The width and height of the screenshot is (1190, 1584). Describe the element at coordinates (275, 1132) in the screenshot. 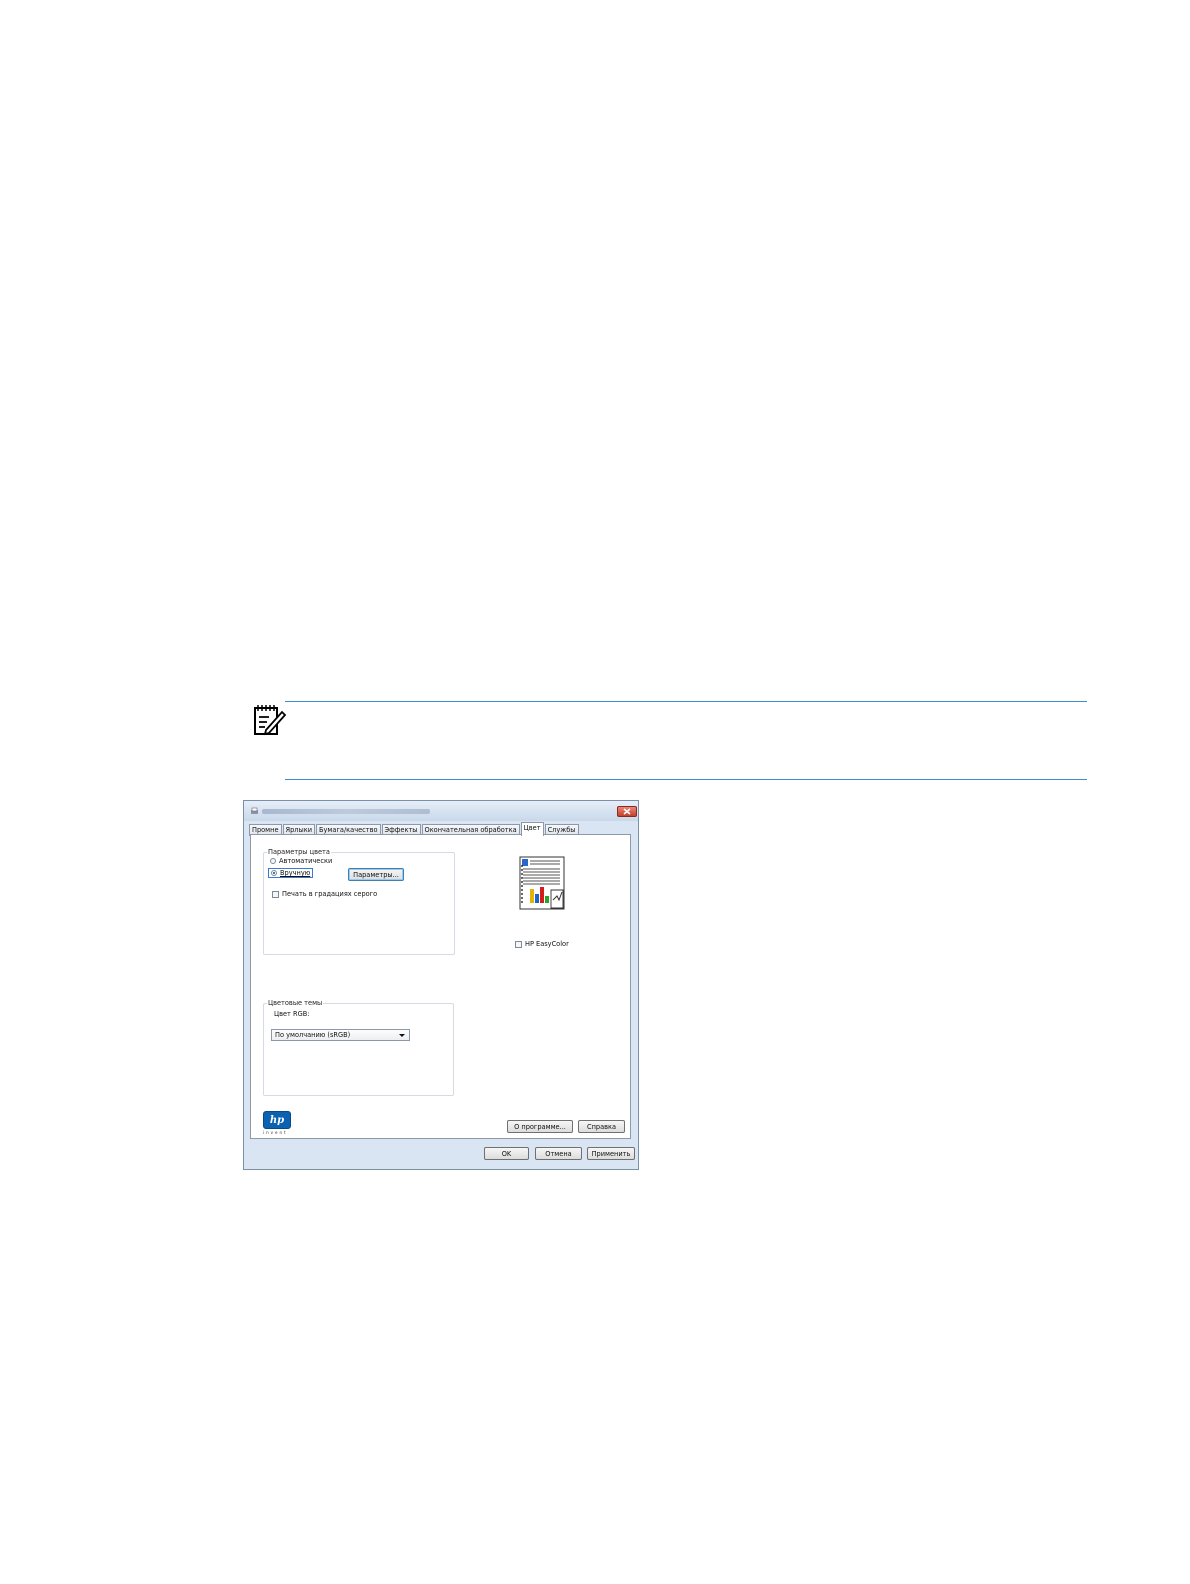

I see `hp-logo-tagline: invent` at that location.